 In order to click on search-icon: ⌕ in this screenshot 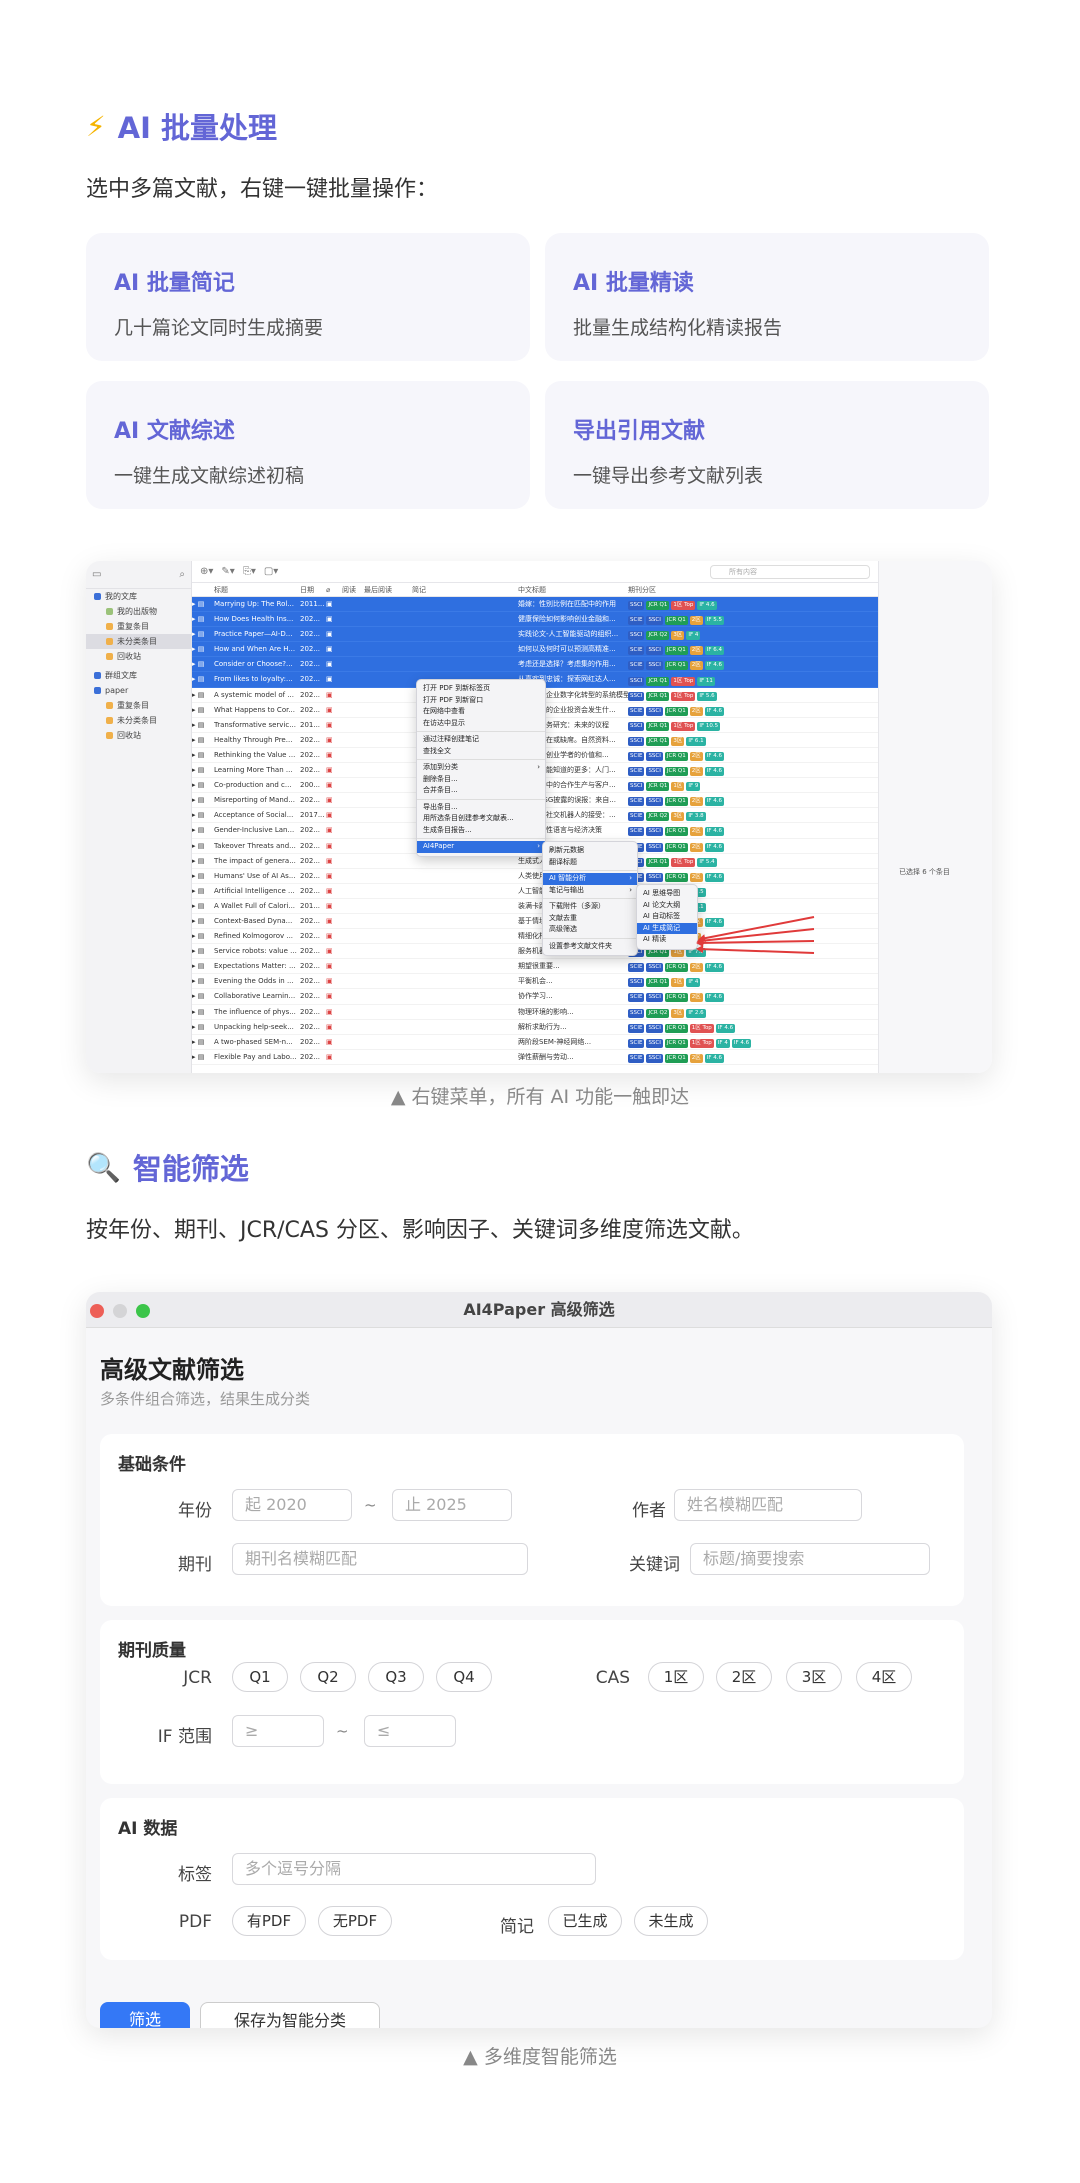, I will do `click(182, 574)`.